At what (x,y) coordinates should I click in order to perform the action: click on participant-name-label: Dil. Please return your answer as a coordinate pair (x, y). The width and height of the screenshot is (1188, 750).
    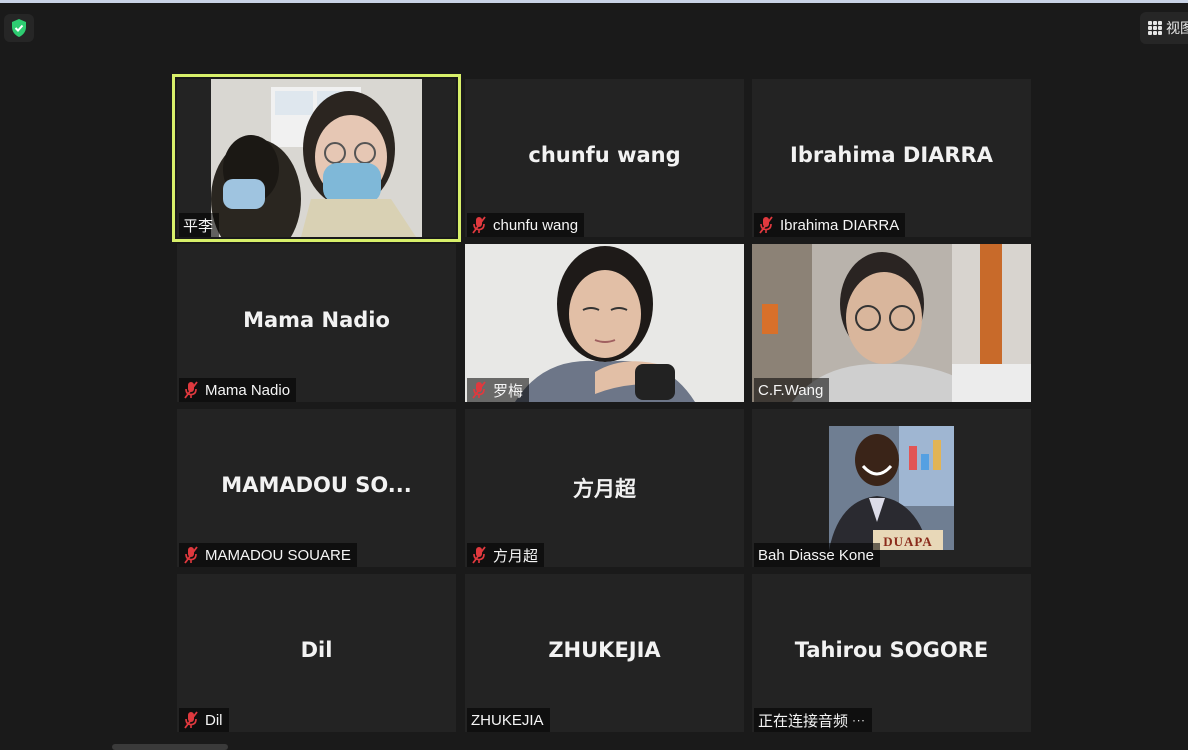
    Looking at the image, I should click on (204, 720).